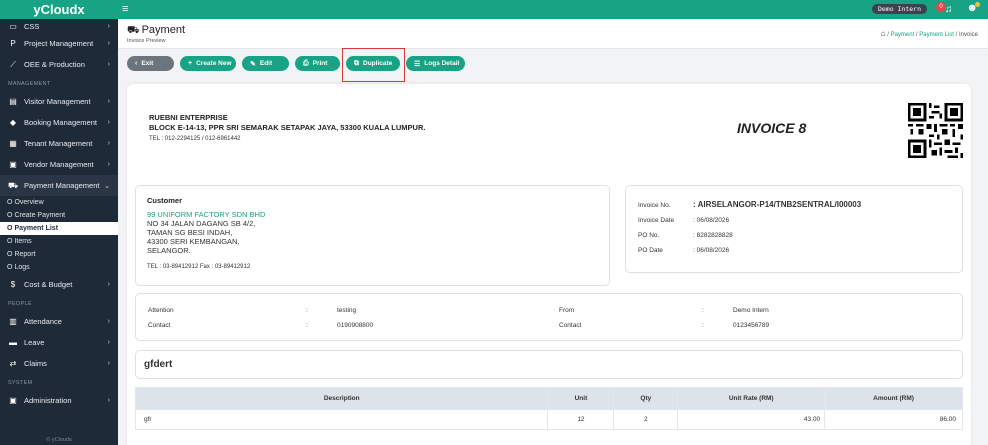  I want to click on from-label: From, so click(567, 310).